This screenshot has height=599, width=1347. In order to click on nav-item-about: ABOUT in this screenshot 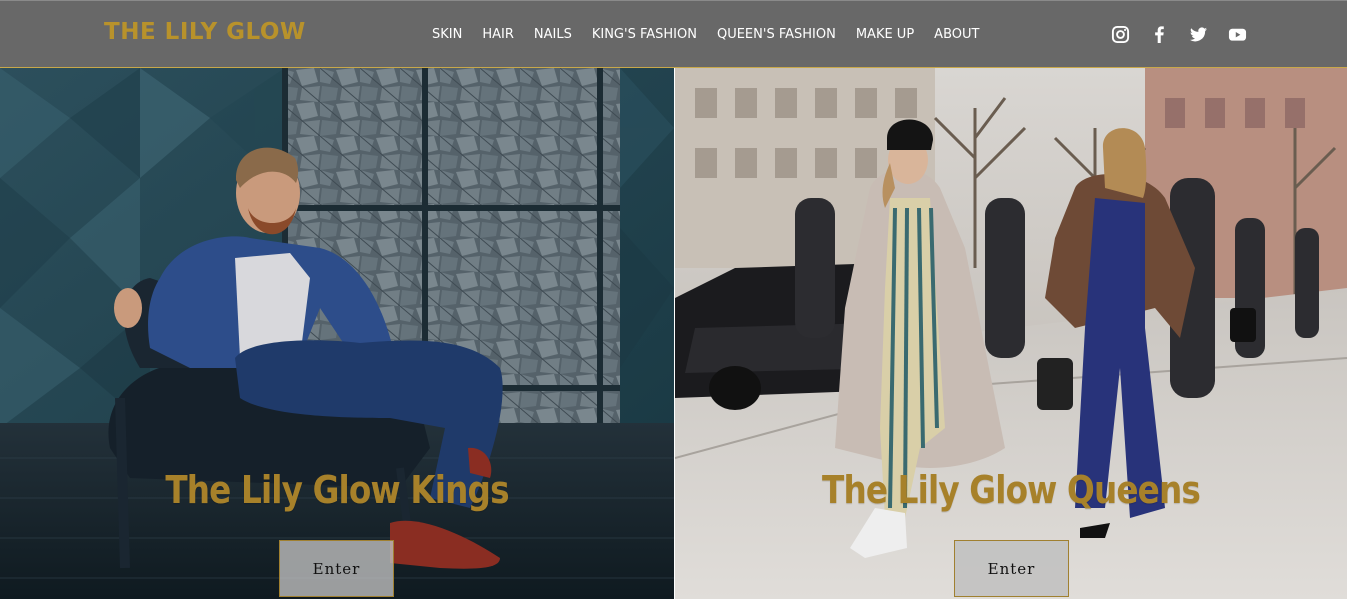, I will do `click(956, 36)`.